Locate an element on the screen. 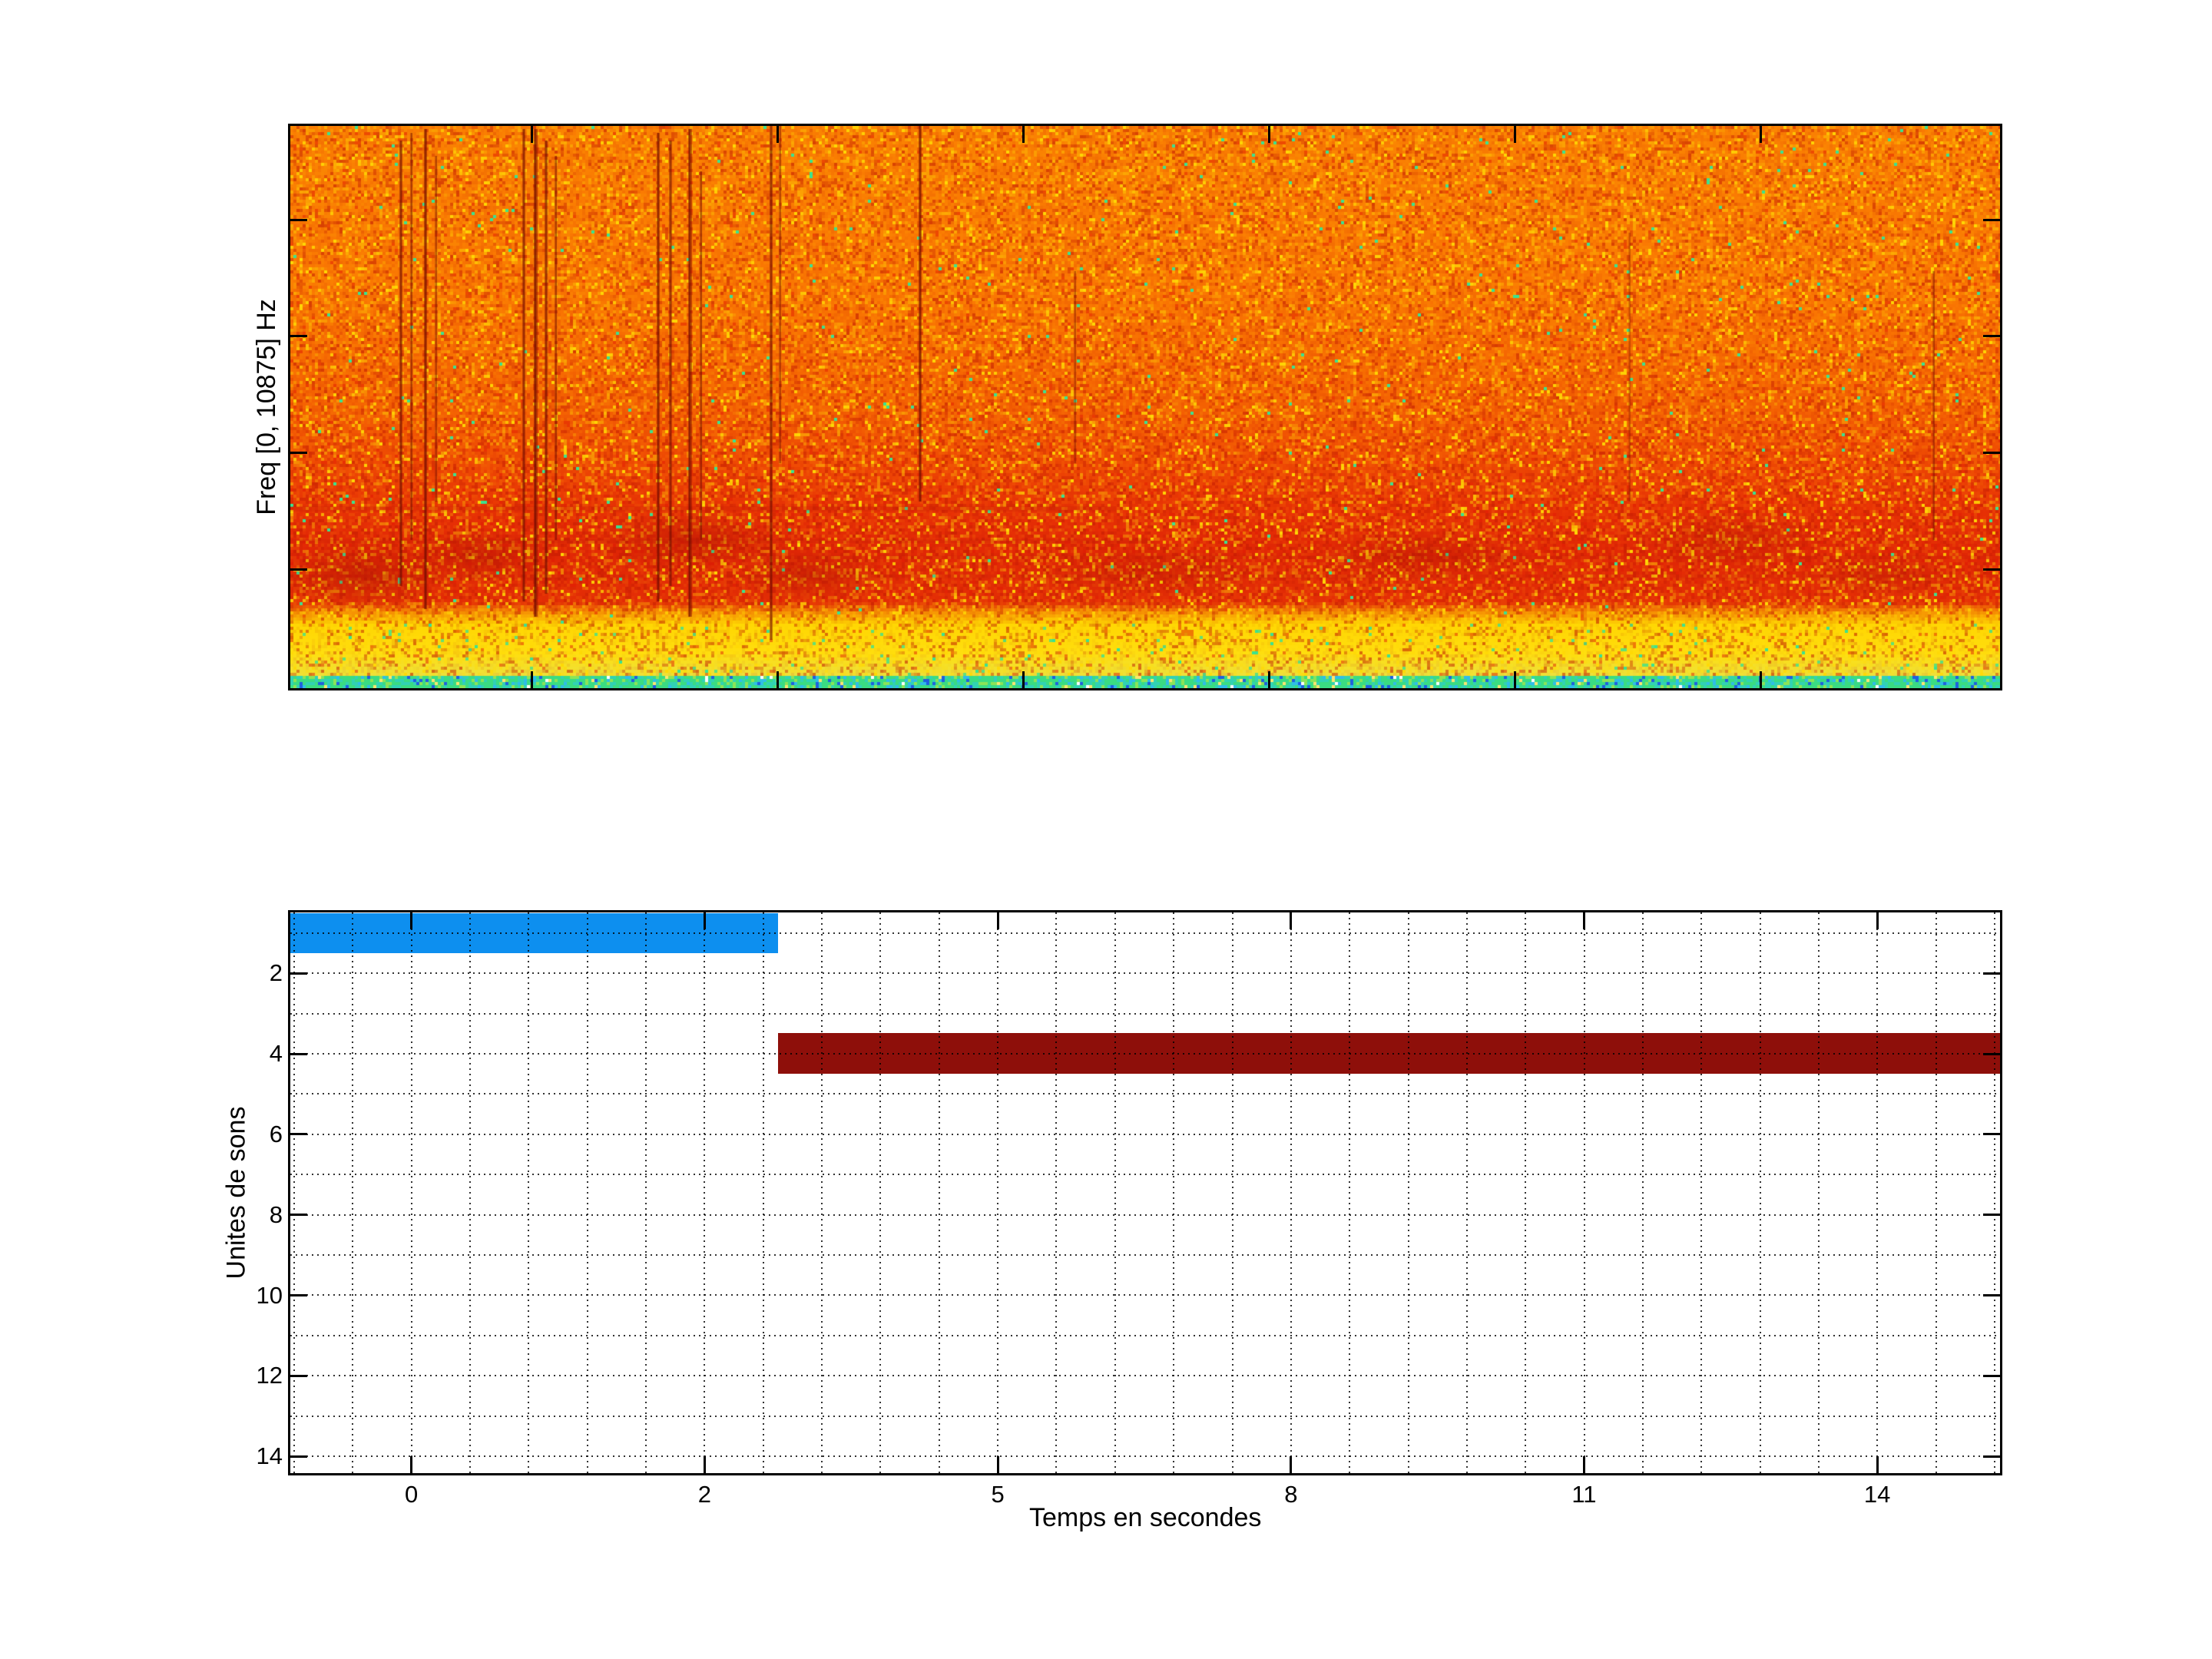 The width and height of the screenshot is (2212, 1659). y-tick-label: 8 is located at coordinates (276, 1214).